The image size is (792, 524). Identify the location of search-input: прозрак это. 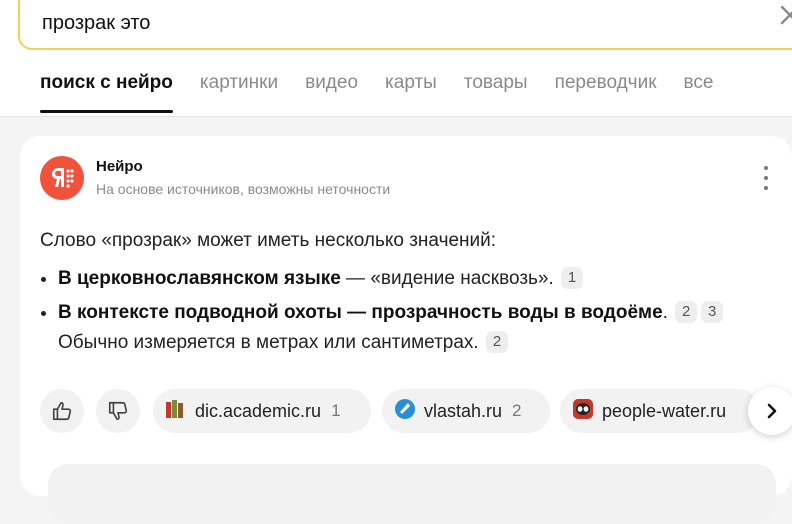
(96, 23).